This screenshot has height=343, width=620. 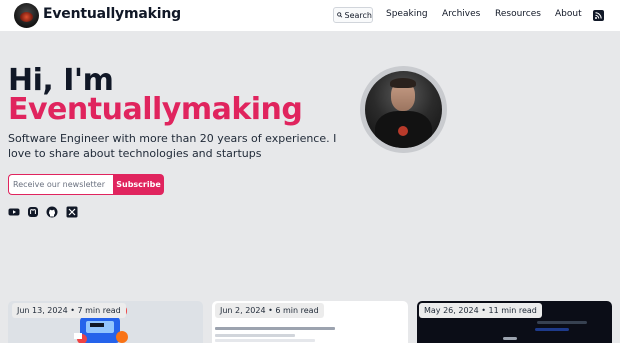 What do you see at coordinates (514, 322) in the screenshot?
I see `post-card: May 26, 2024 • 11 min read` at bounding box center [514, 322].